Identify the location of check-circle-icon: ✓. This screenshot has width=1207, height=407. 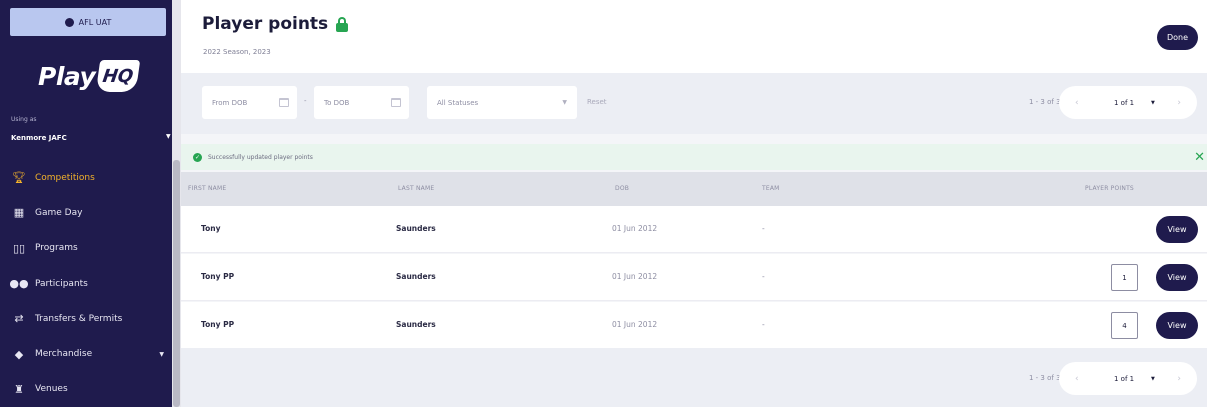
(197, 157).